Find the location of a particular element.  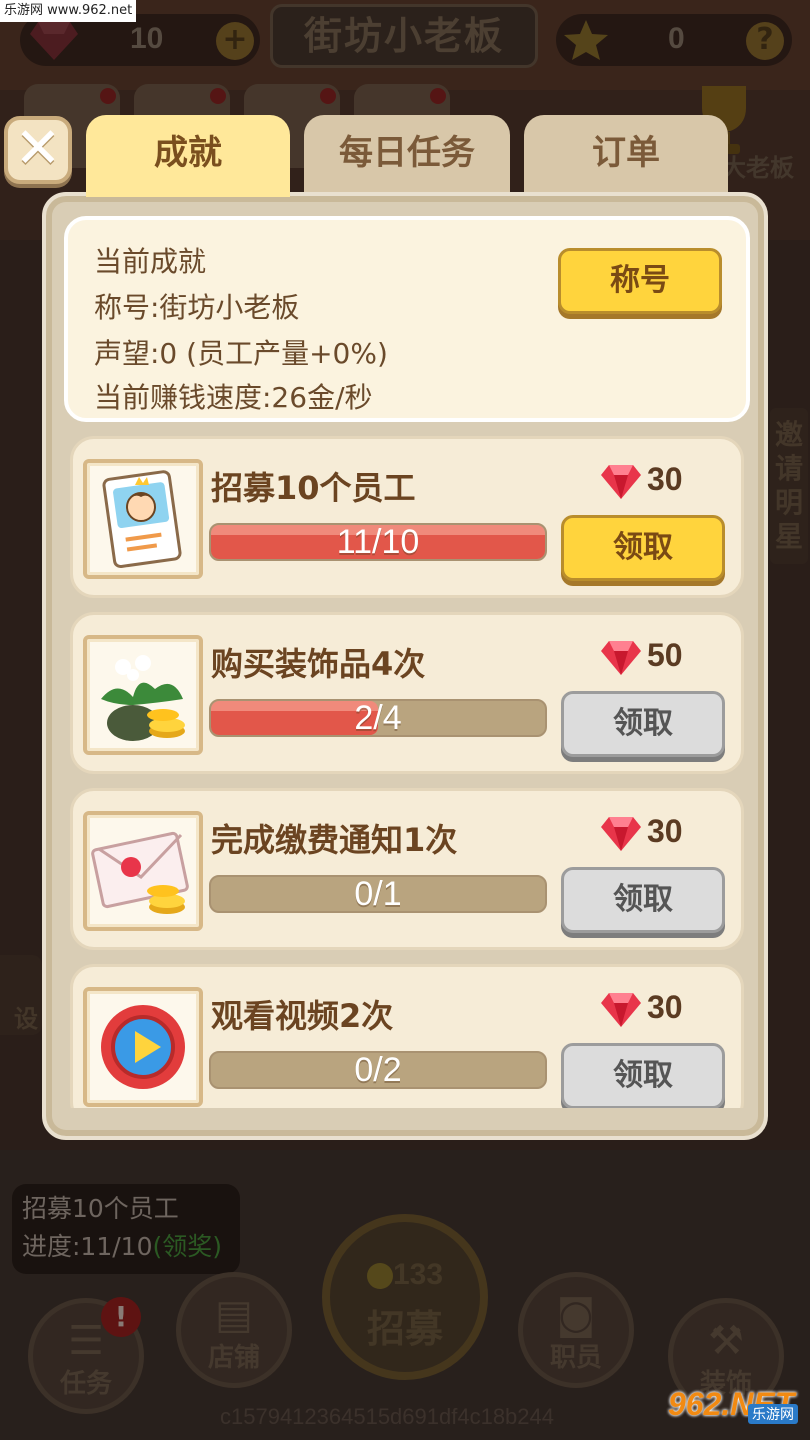

envelope-coins-icon is located at coordinates (143, 871).